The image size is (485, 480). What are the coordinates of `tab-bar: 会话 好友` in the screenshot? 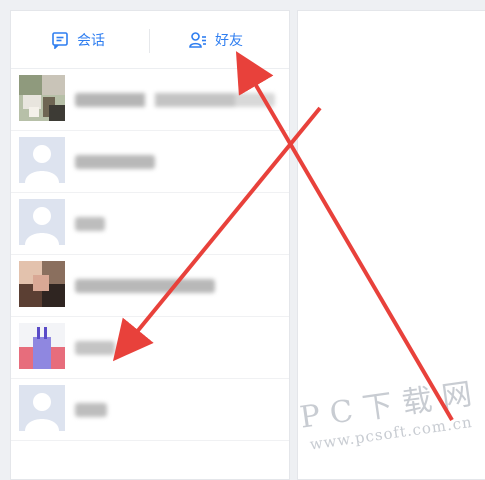 It's located at (150, 40).